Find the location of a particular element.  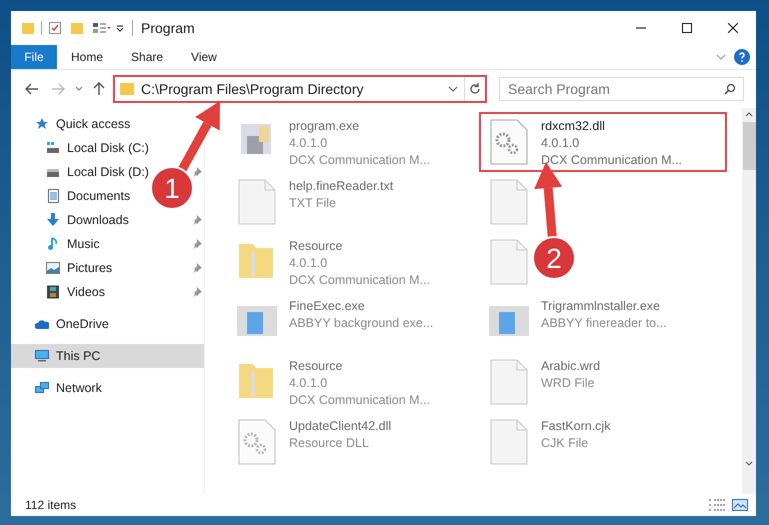

address-path: C:\Program Files\Program Directory is located at coordinates (252, 89).